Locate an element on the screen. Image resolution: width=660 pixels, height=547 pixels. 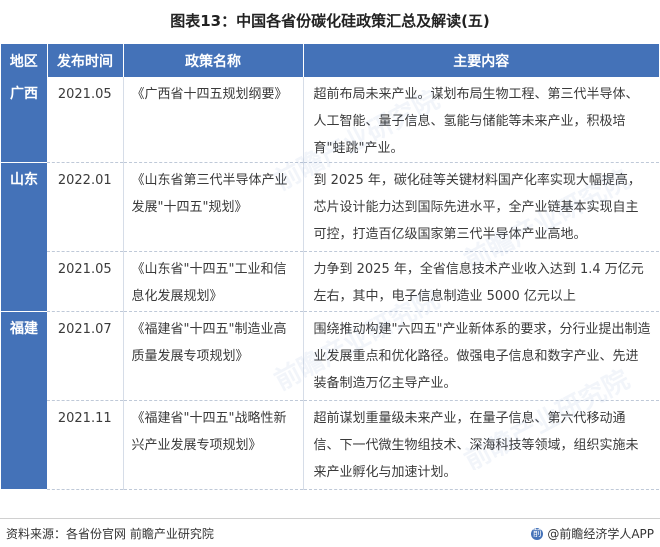
policy-cell: 《山东省第三代半导体产业发展"十四五"规划》 is located at coordinates (213, 207).